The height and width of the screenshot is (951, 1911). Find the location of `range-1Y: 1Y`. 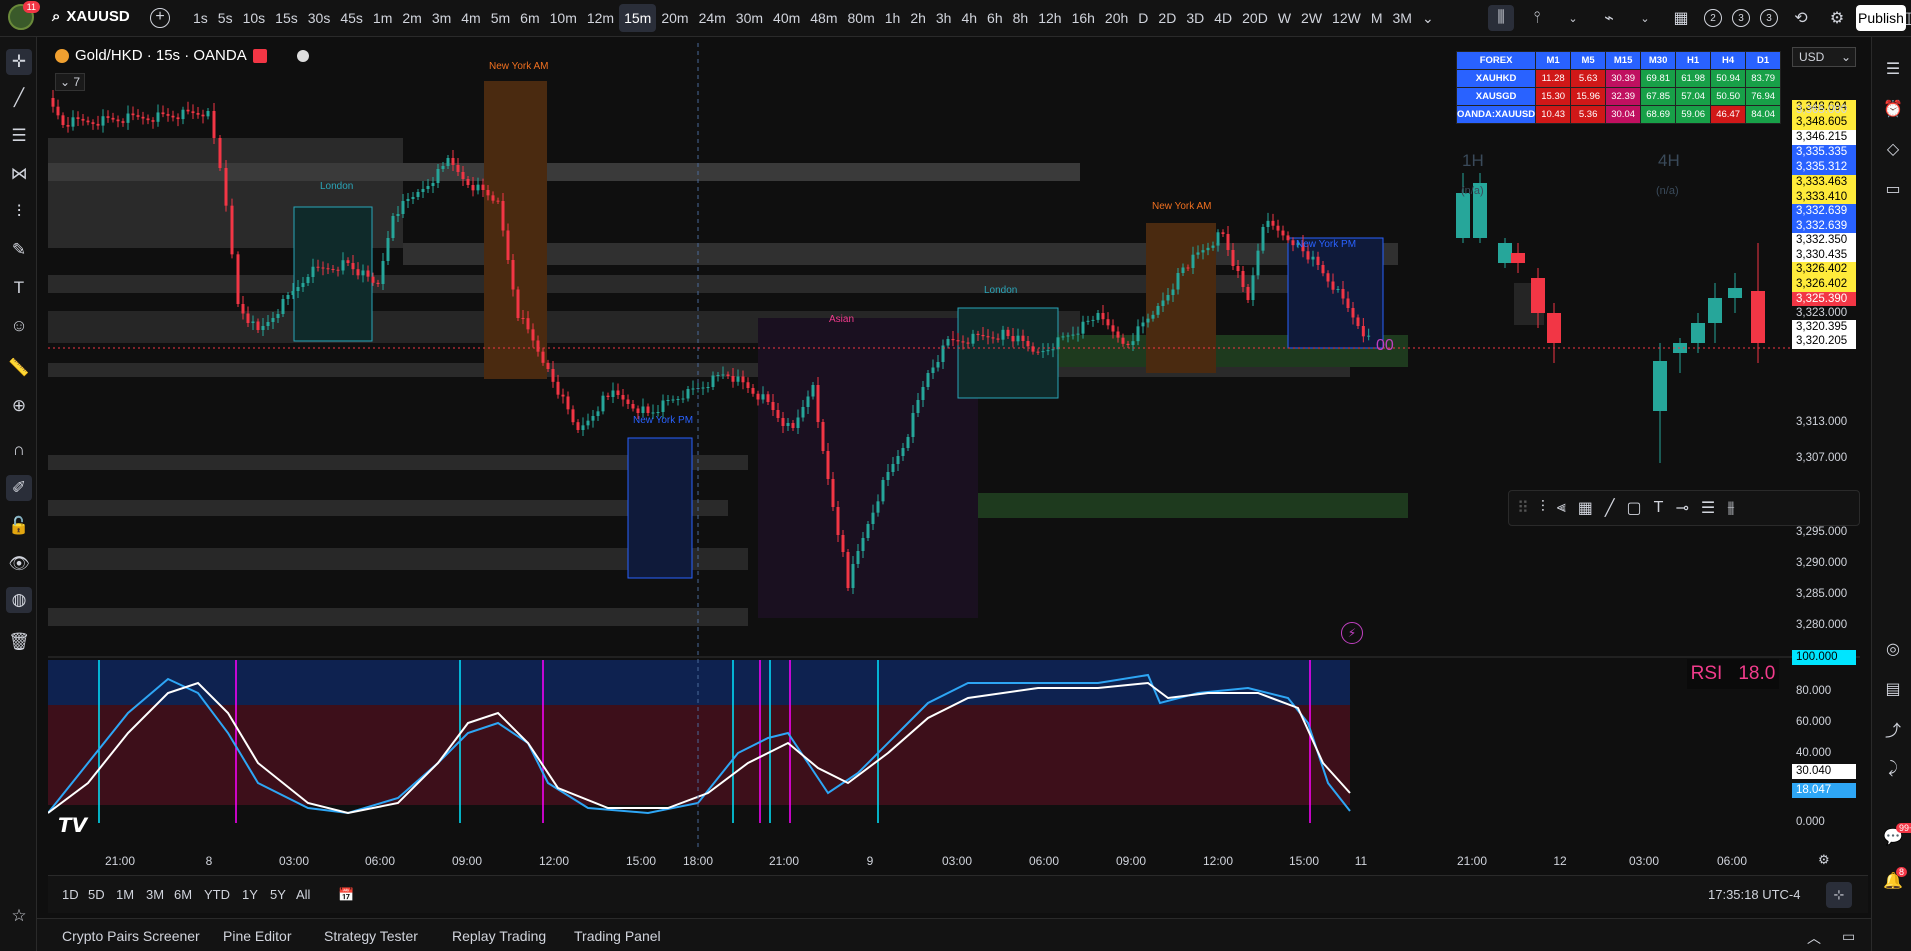

range-1Y: 1Y is located at coordinates (250, 894).